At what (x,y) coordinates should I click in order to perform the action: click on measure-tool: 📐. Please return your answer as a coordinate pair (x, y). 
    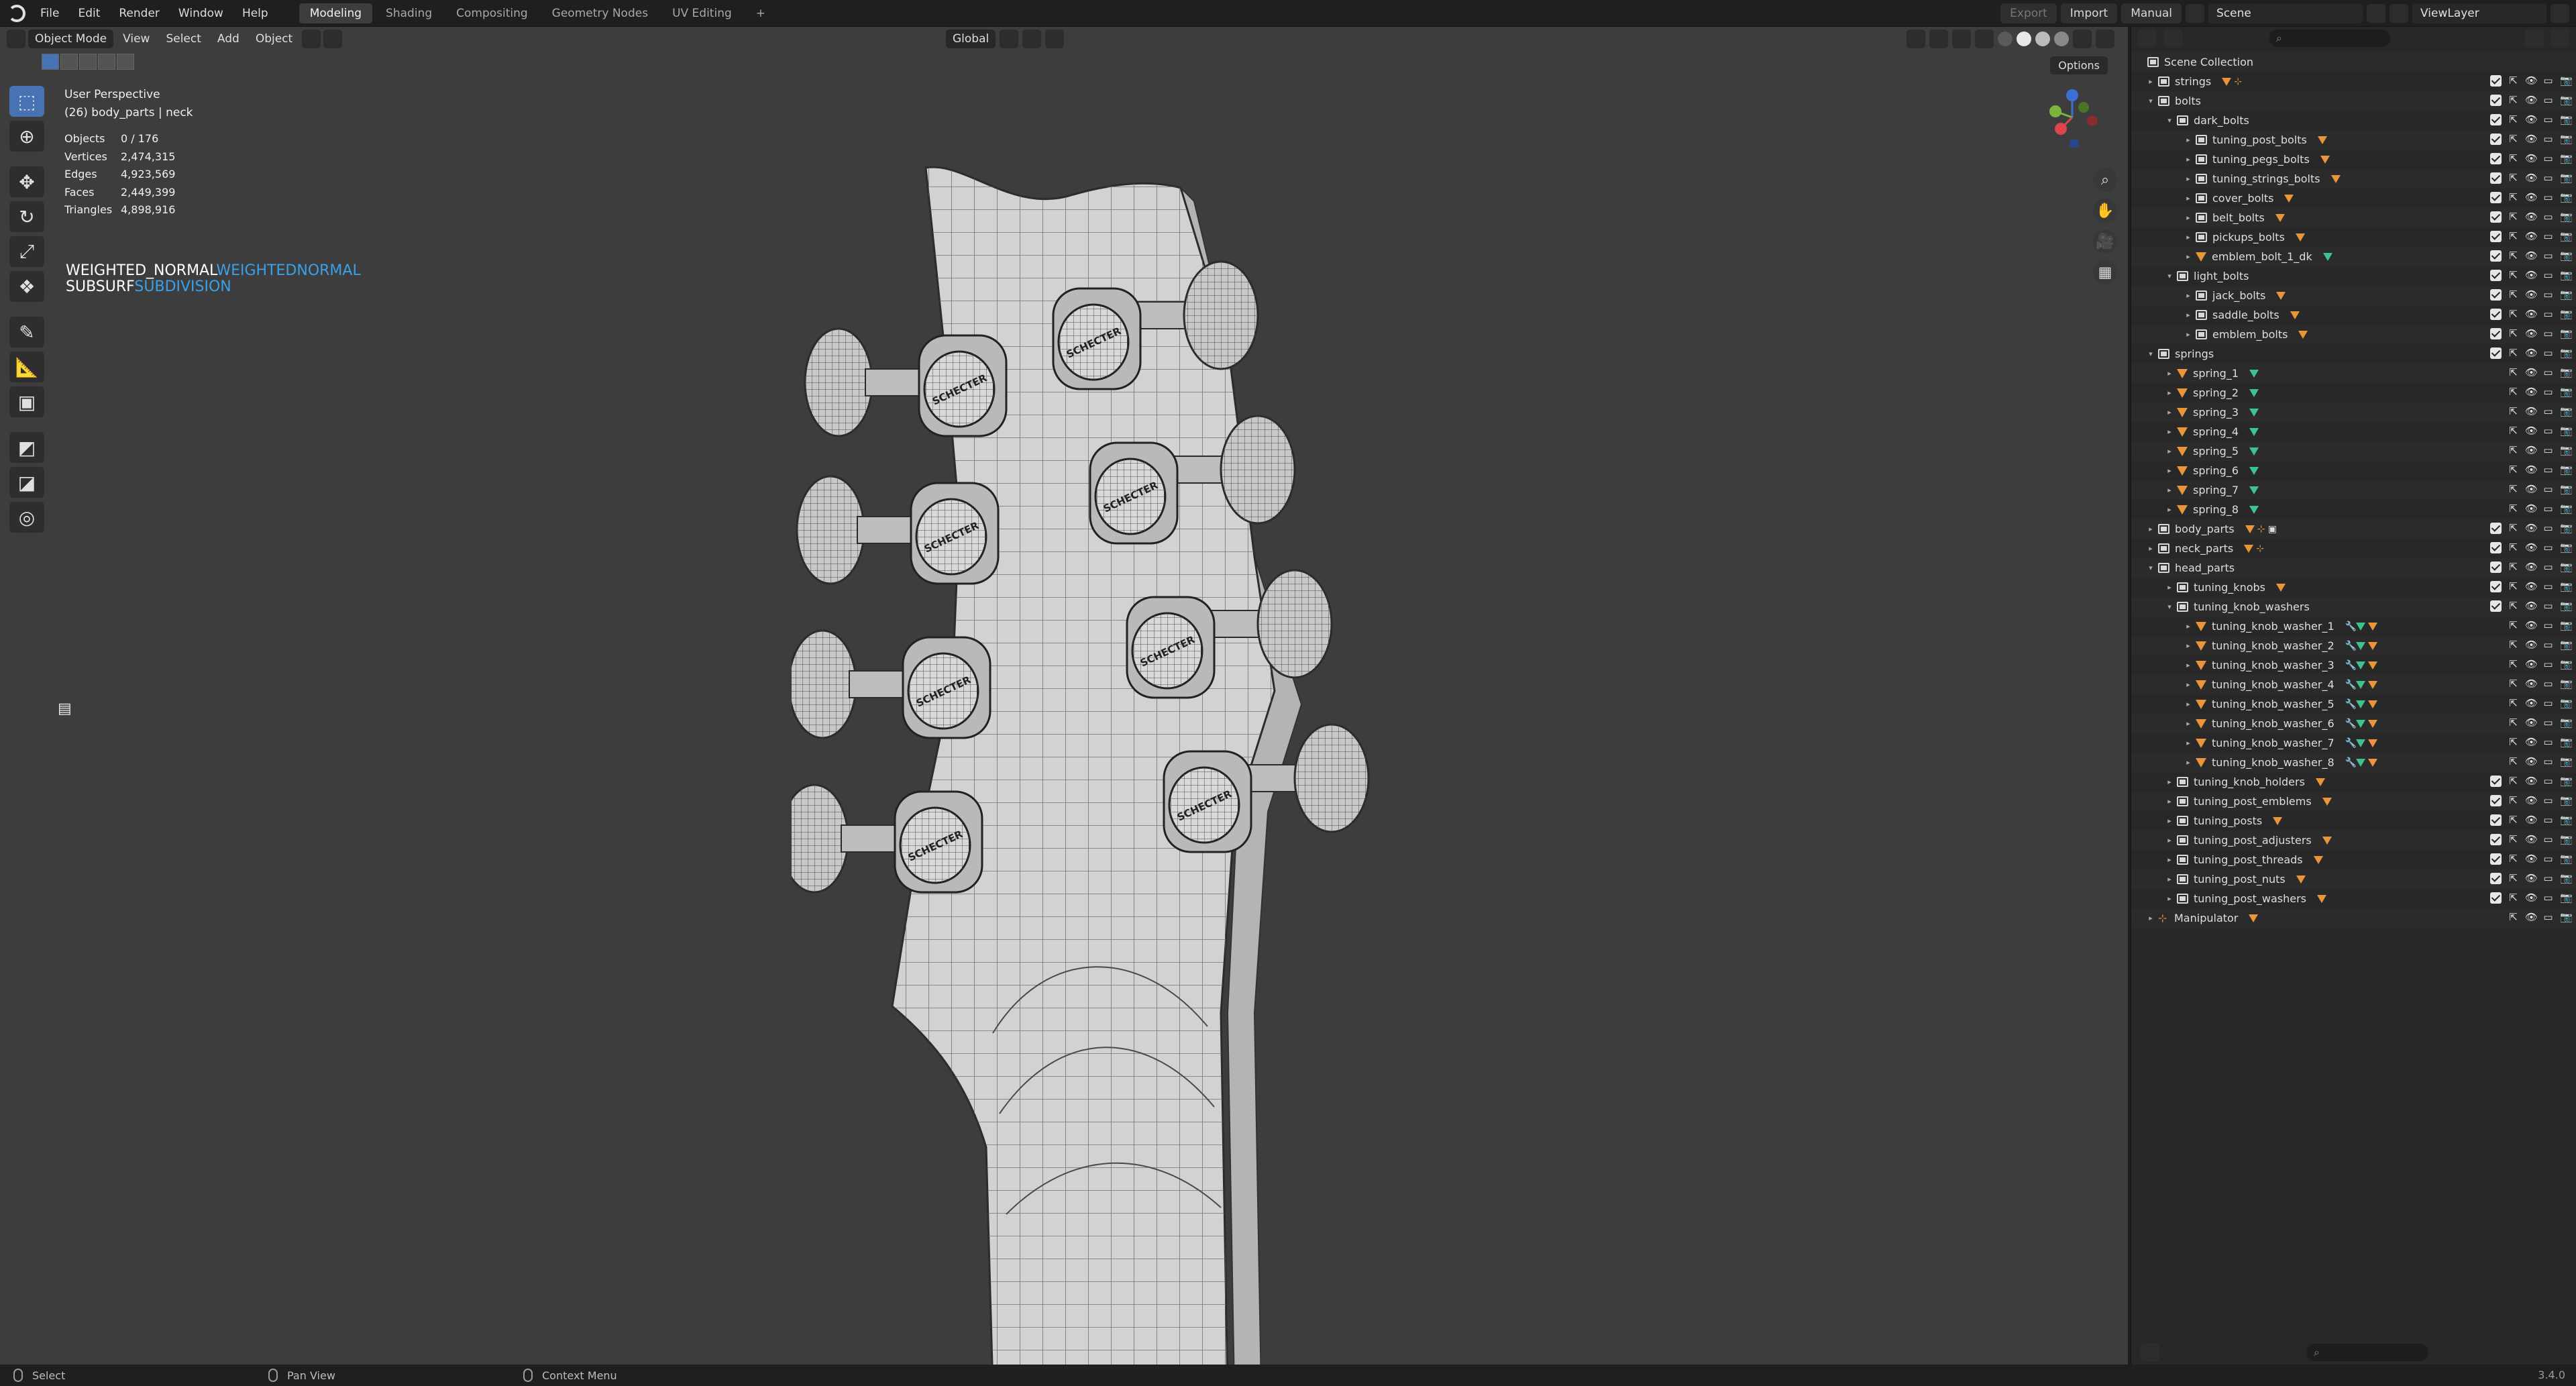
    Looking at the image, I should click on (26, 367).